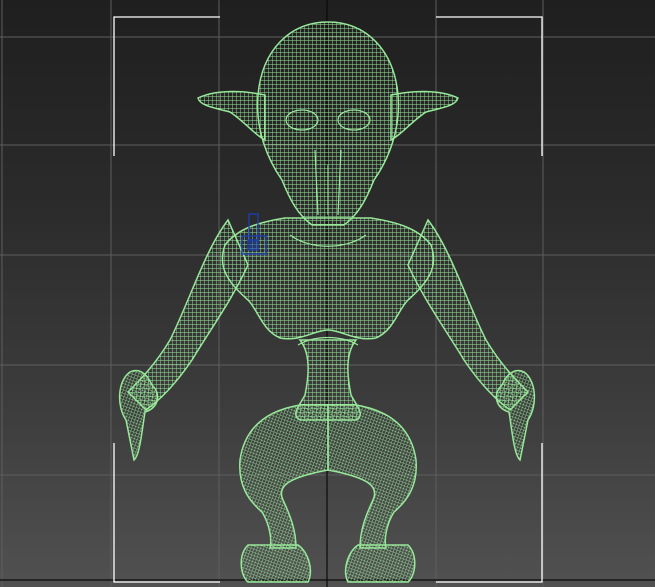 The height and width of the screenshot is (587, 655). Describe the element at coordinates (328, 380) in the screenshot. I see `waist` at that location.